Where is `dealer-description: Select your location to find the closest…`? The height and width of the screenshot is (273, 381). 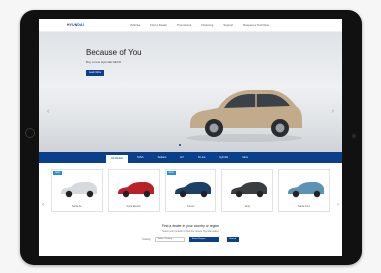 dealer-description: Select your location to find the closest… is located at coordinates (190, 231).